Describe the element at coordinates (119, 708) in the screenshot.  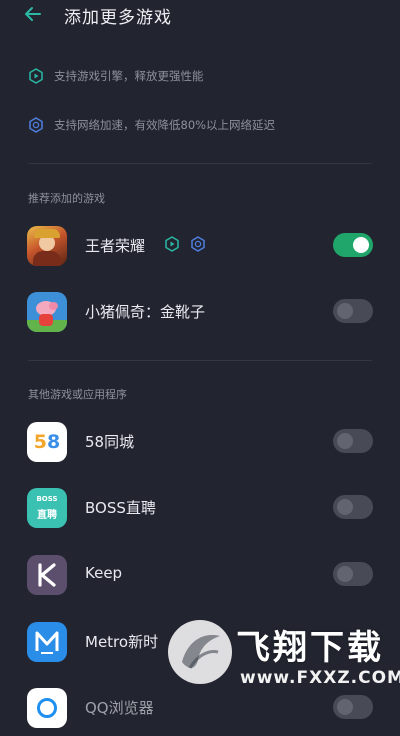
I see `app-name: QQ浏览器` at that location.